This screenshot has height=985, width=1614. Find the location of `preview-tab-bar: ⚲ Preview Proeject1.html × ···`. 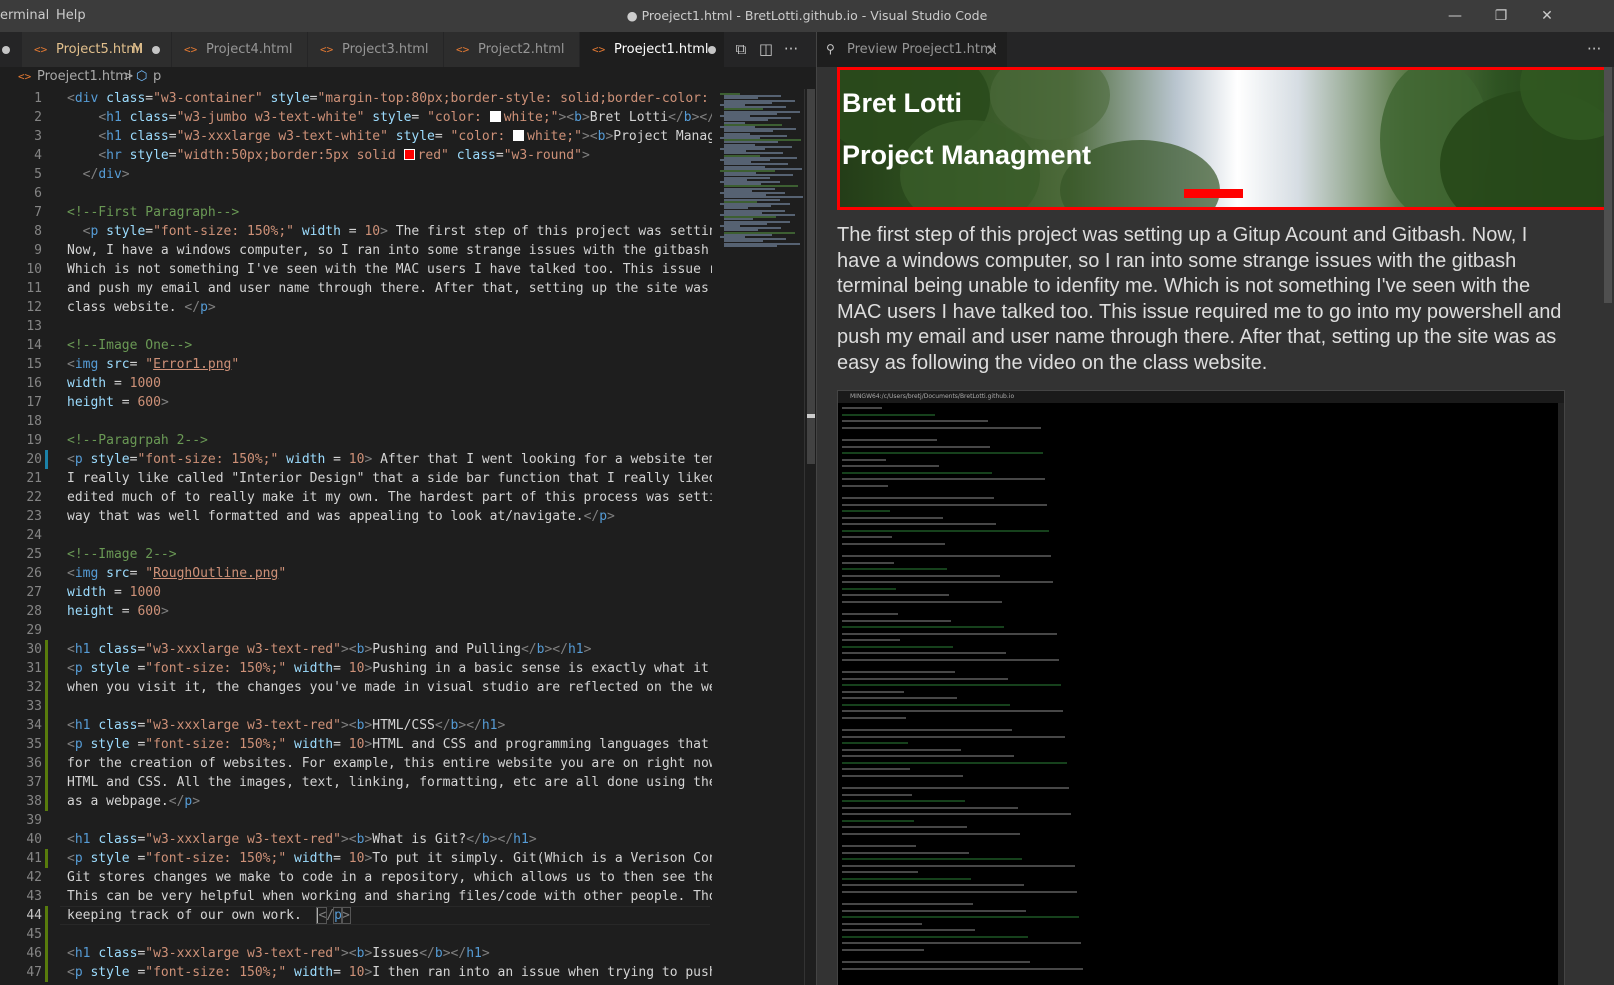

preview-tab-bar: ⚲ Preview Proeject1.html × ··· is located at coordinates (1215, 49).